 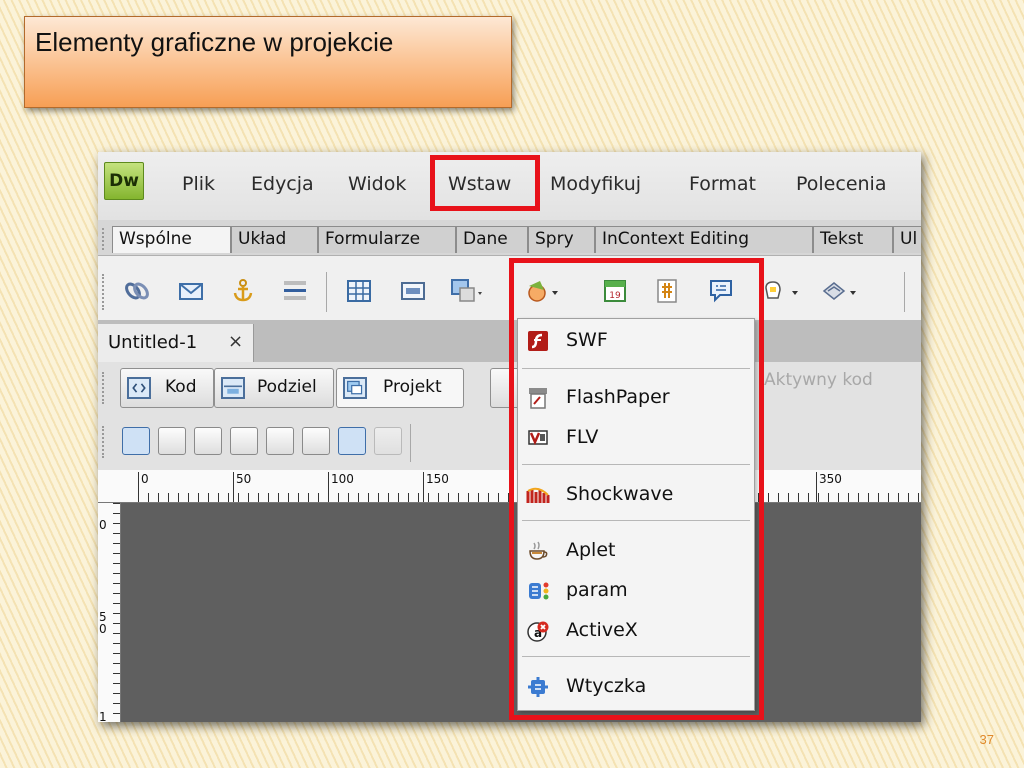 What do you see at coordinates (103, 623) in the screenshot?
I see `vertical-ruler-label: 5 0` at bounding box center [103, 623].